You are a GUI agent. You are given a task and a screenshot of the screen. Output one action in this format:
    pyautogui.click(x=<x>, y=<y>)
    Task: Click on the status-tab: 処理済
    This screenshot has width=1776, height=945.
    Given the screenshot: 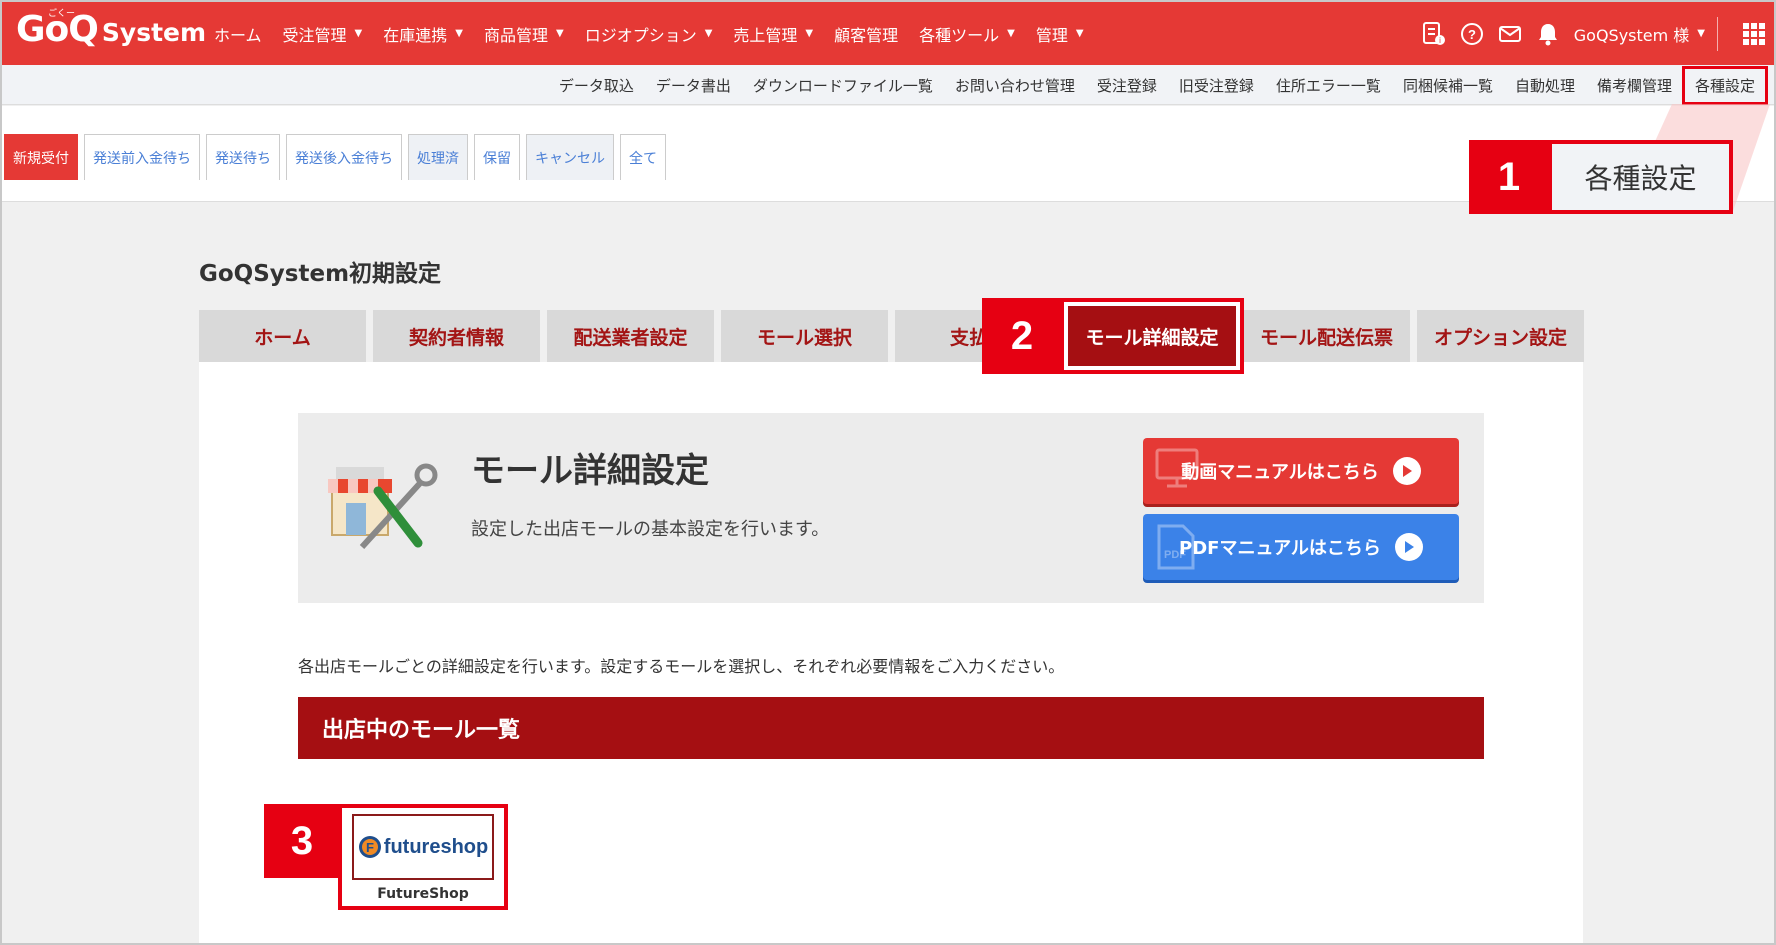 What is the action you would take?
    pyautogui.click(x=438, y=157)
    